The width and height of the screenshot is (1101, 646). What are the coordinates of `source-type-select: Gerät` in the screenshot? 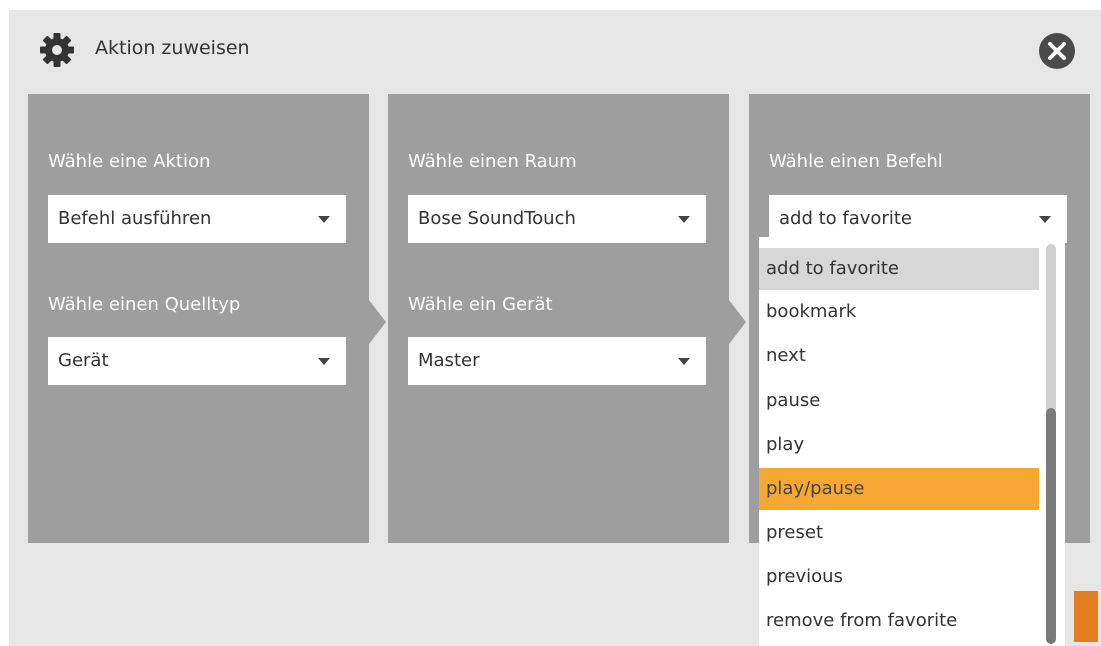 It's located at (197, 361).